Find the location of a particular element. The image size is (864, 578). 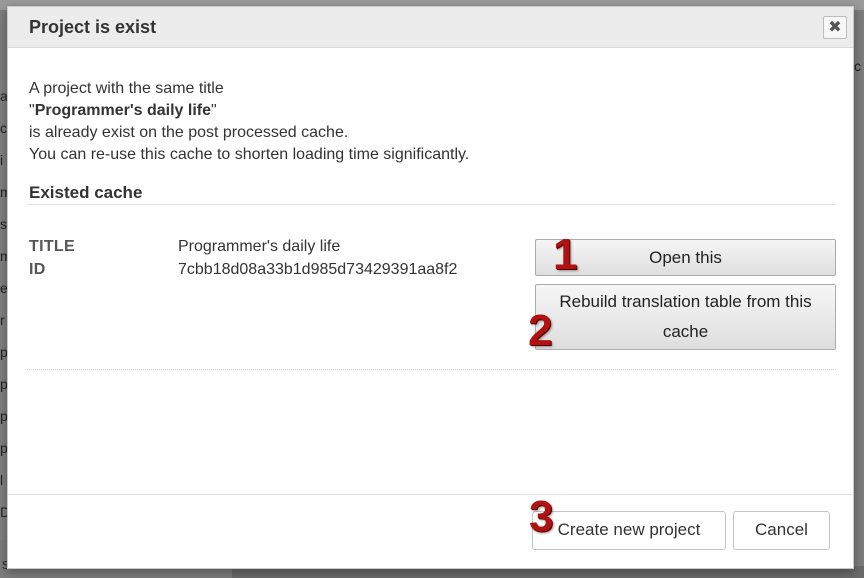

message-project-title-line: "Programmer's daily life" is located at coordinates (409, 111).